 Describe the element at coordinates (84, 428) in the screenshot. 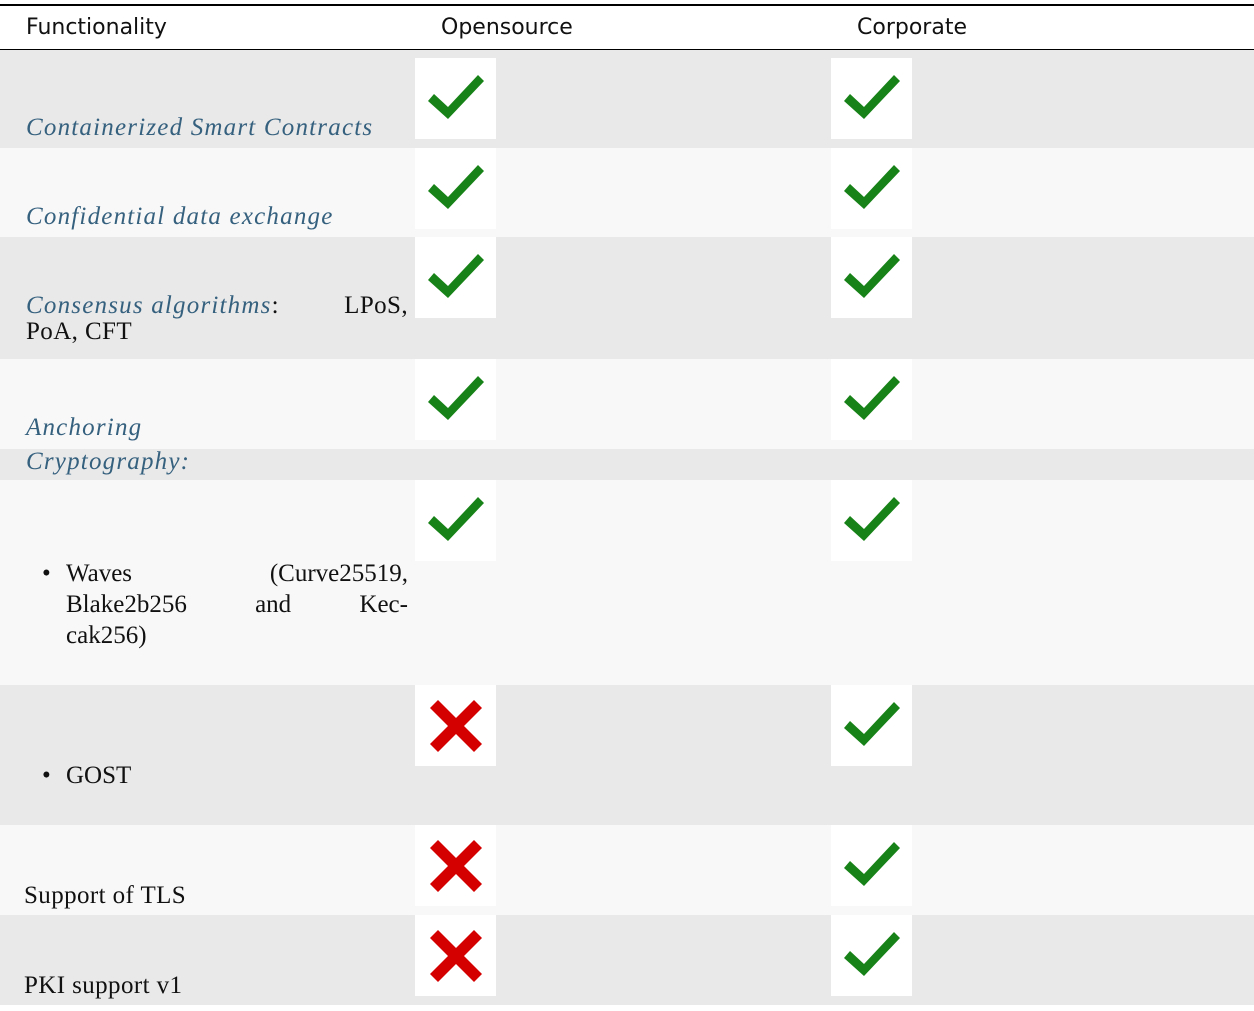

I see `link-anchoring: Anchoring` at that location.